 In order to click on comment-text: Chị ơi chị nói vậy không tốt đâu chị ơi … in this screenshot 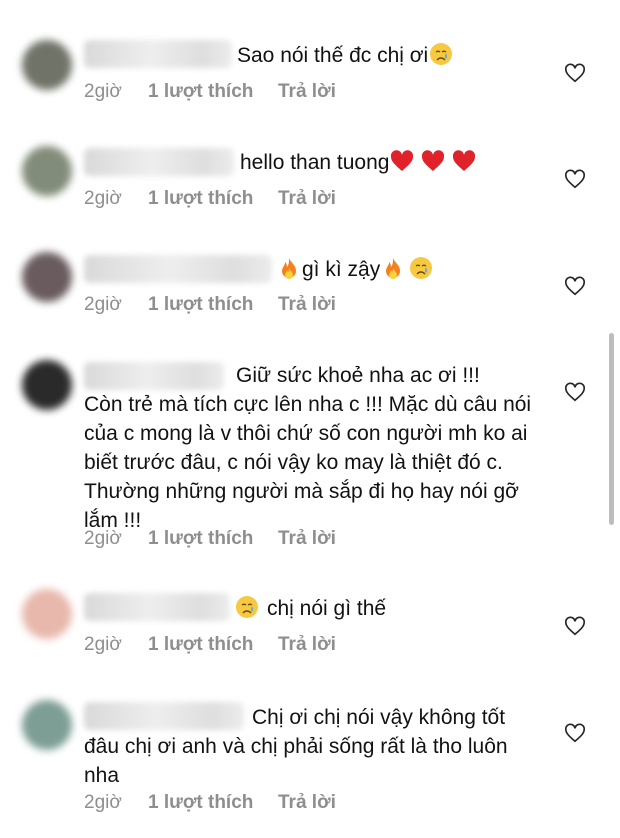, I will do `click(299, 746)`.